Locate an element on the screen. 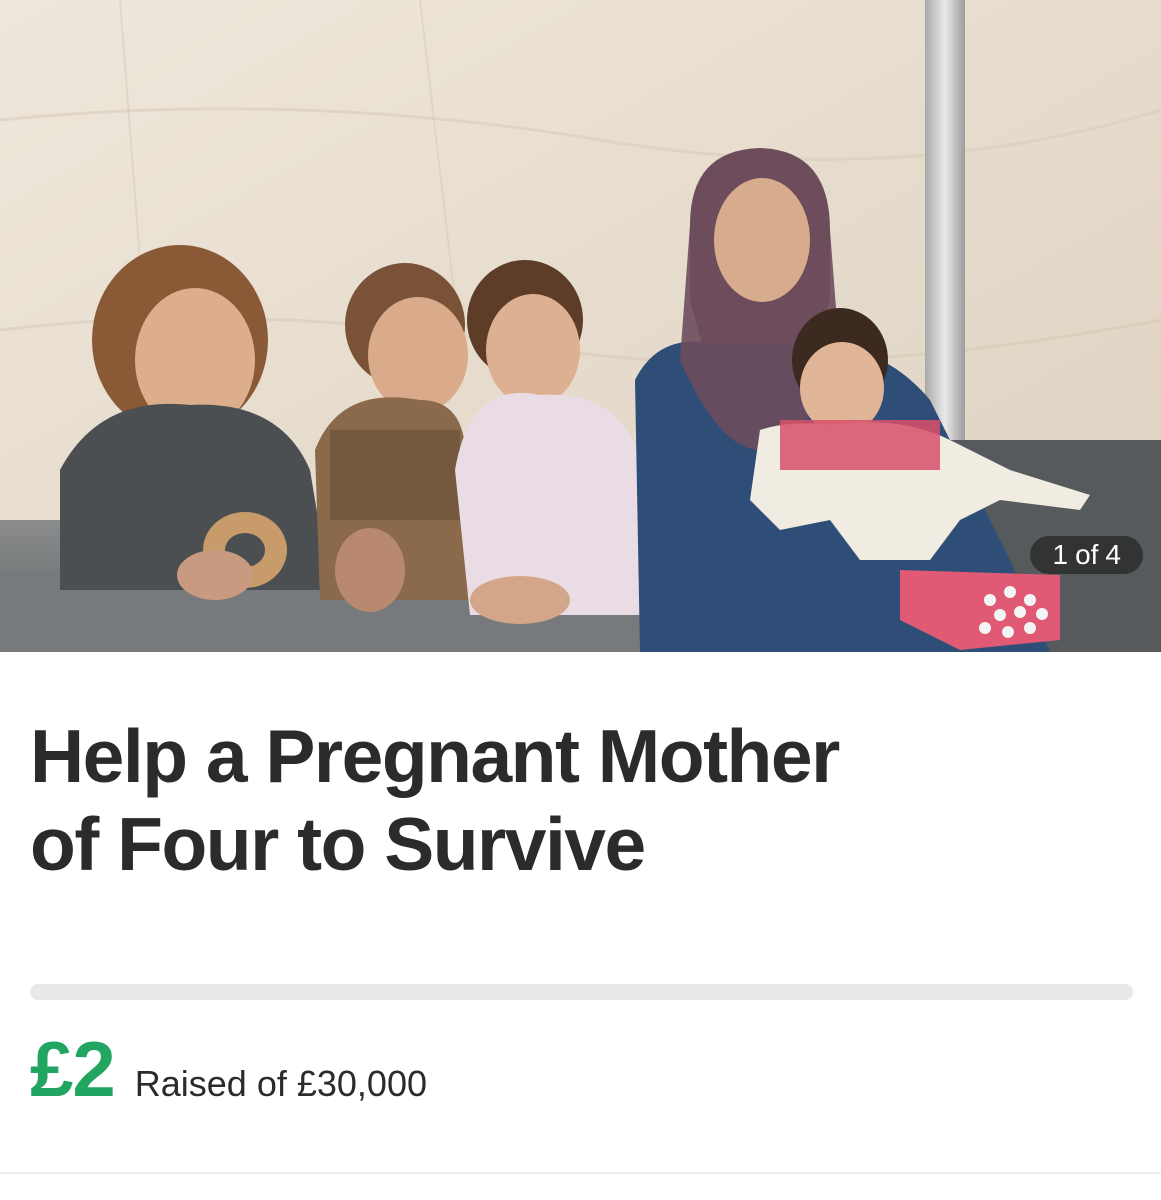  campaign-title-line-1: Help a Pregnant Mother is located at coordinates (435, 756).